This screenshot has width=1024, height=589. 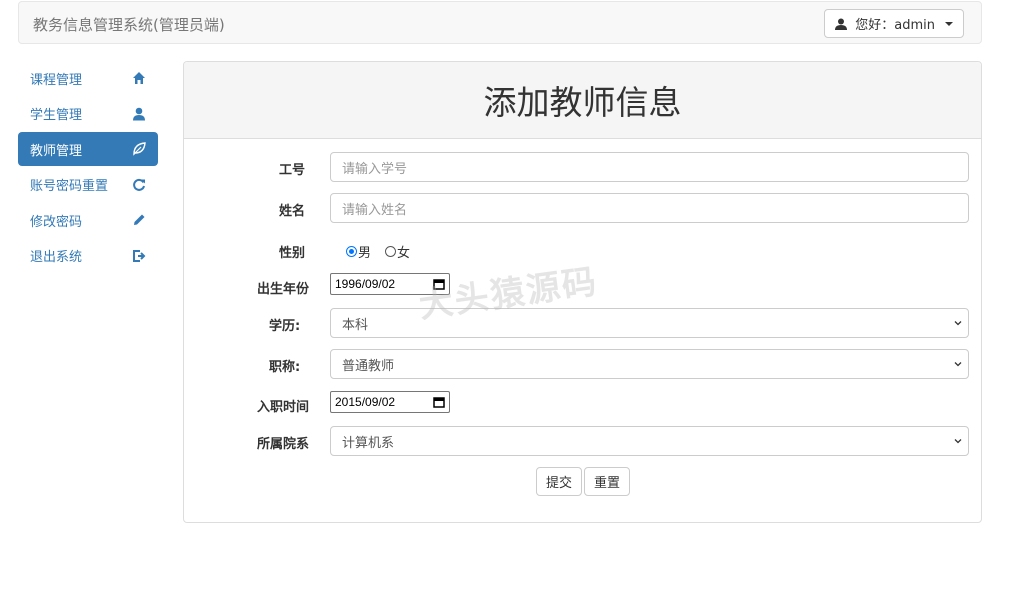 I want to click on hire-date-input: 2015/09/02, so click(x=390, y=402).